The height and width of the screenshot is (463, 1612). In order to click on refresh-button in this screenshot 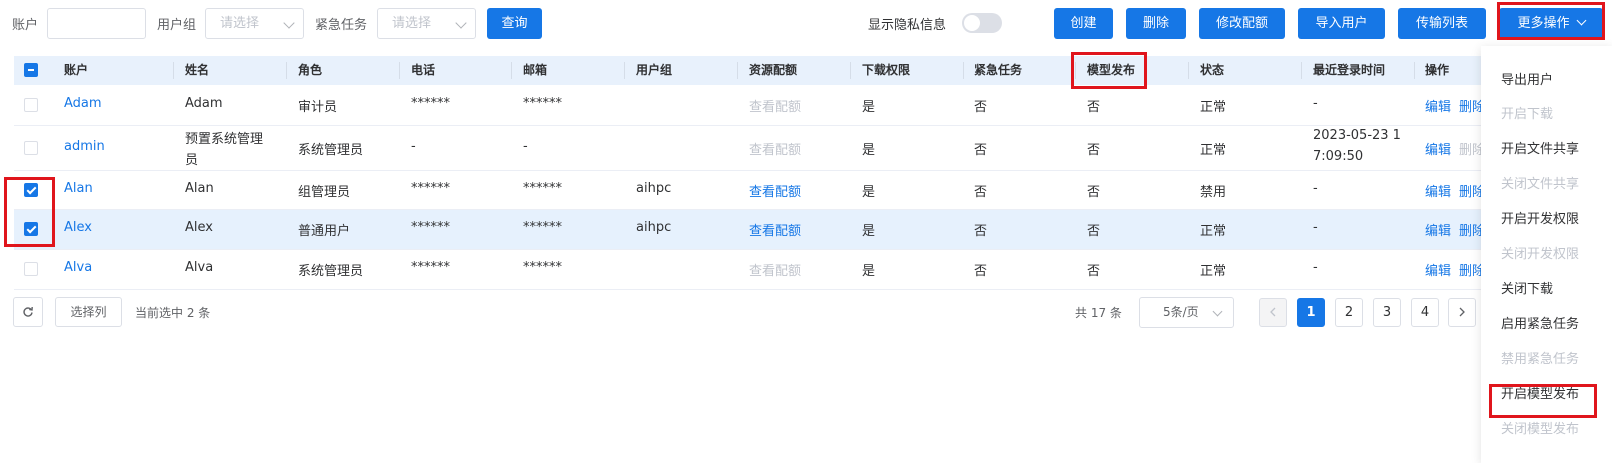, I will do `click(28, 312)`.